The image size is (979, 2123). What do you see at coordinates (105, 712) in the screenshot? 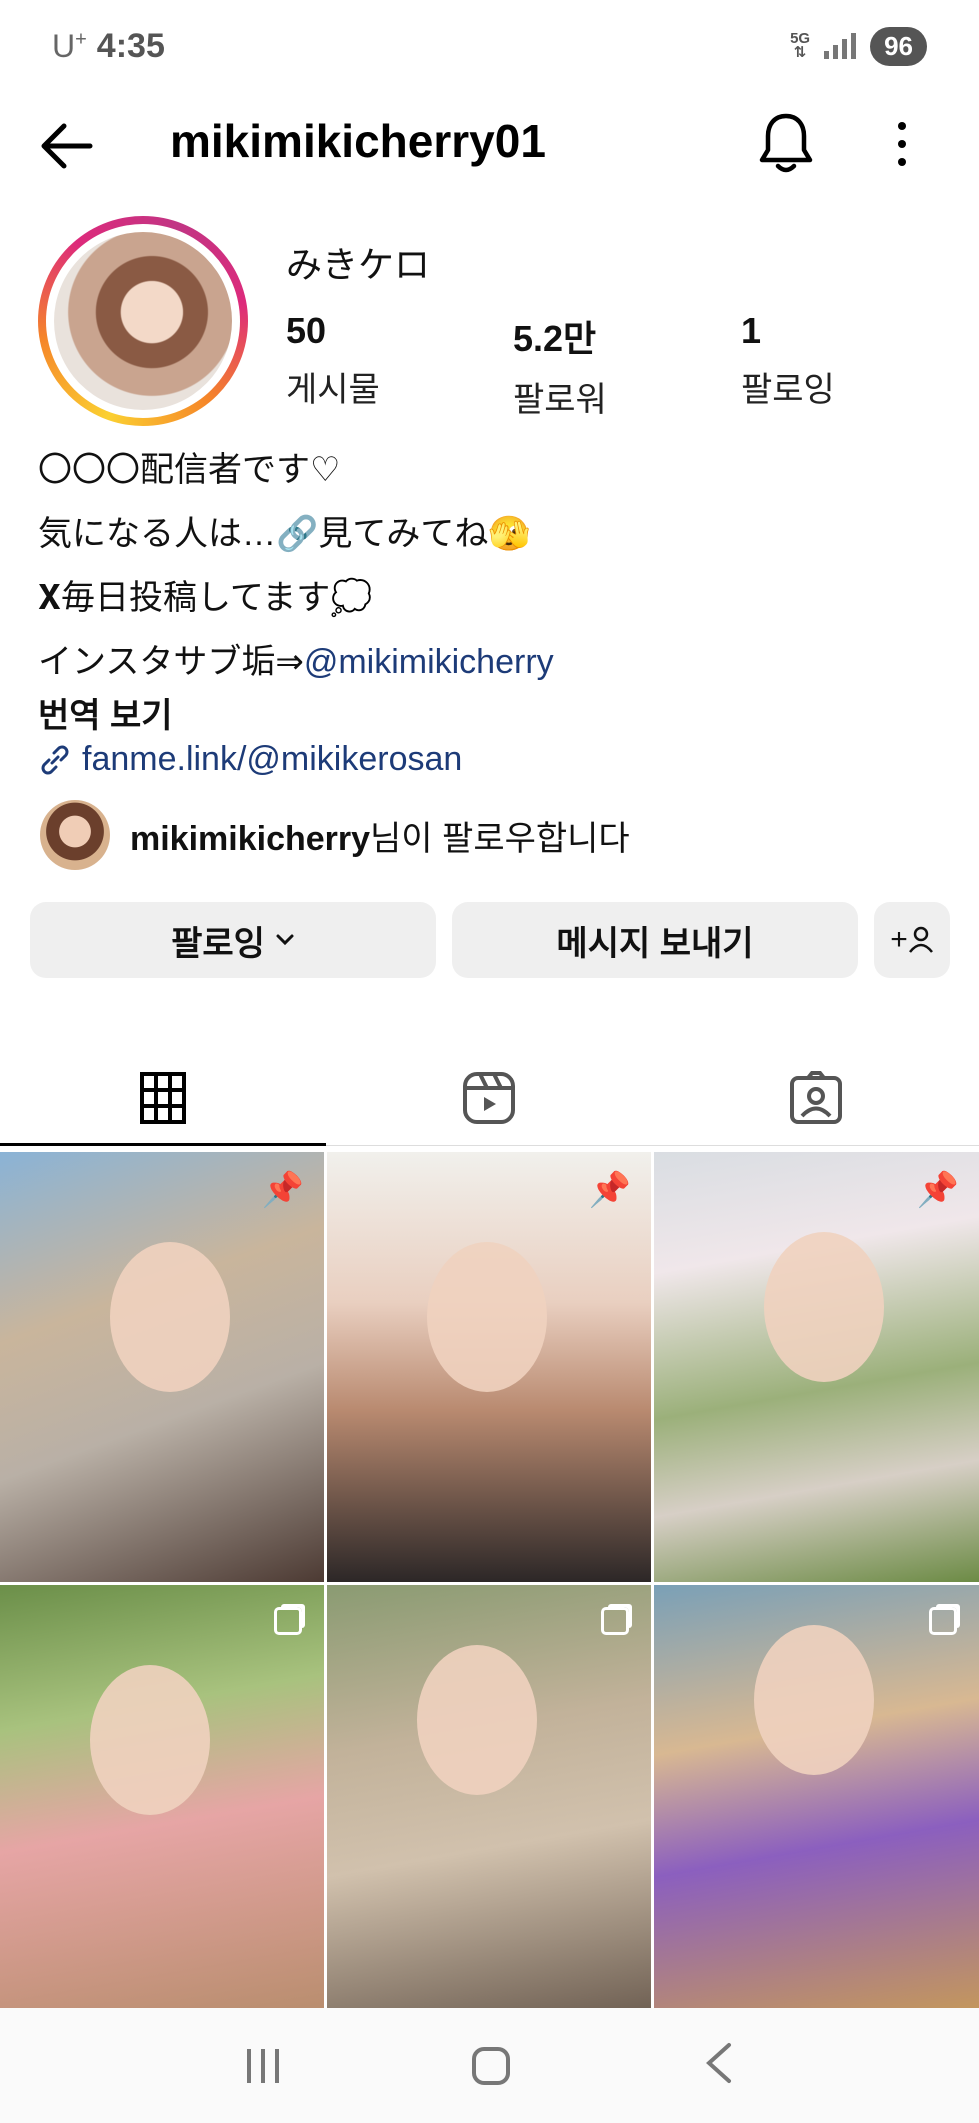
I see `translate-button: 번역 보기` at bounding box center [105, 712].